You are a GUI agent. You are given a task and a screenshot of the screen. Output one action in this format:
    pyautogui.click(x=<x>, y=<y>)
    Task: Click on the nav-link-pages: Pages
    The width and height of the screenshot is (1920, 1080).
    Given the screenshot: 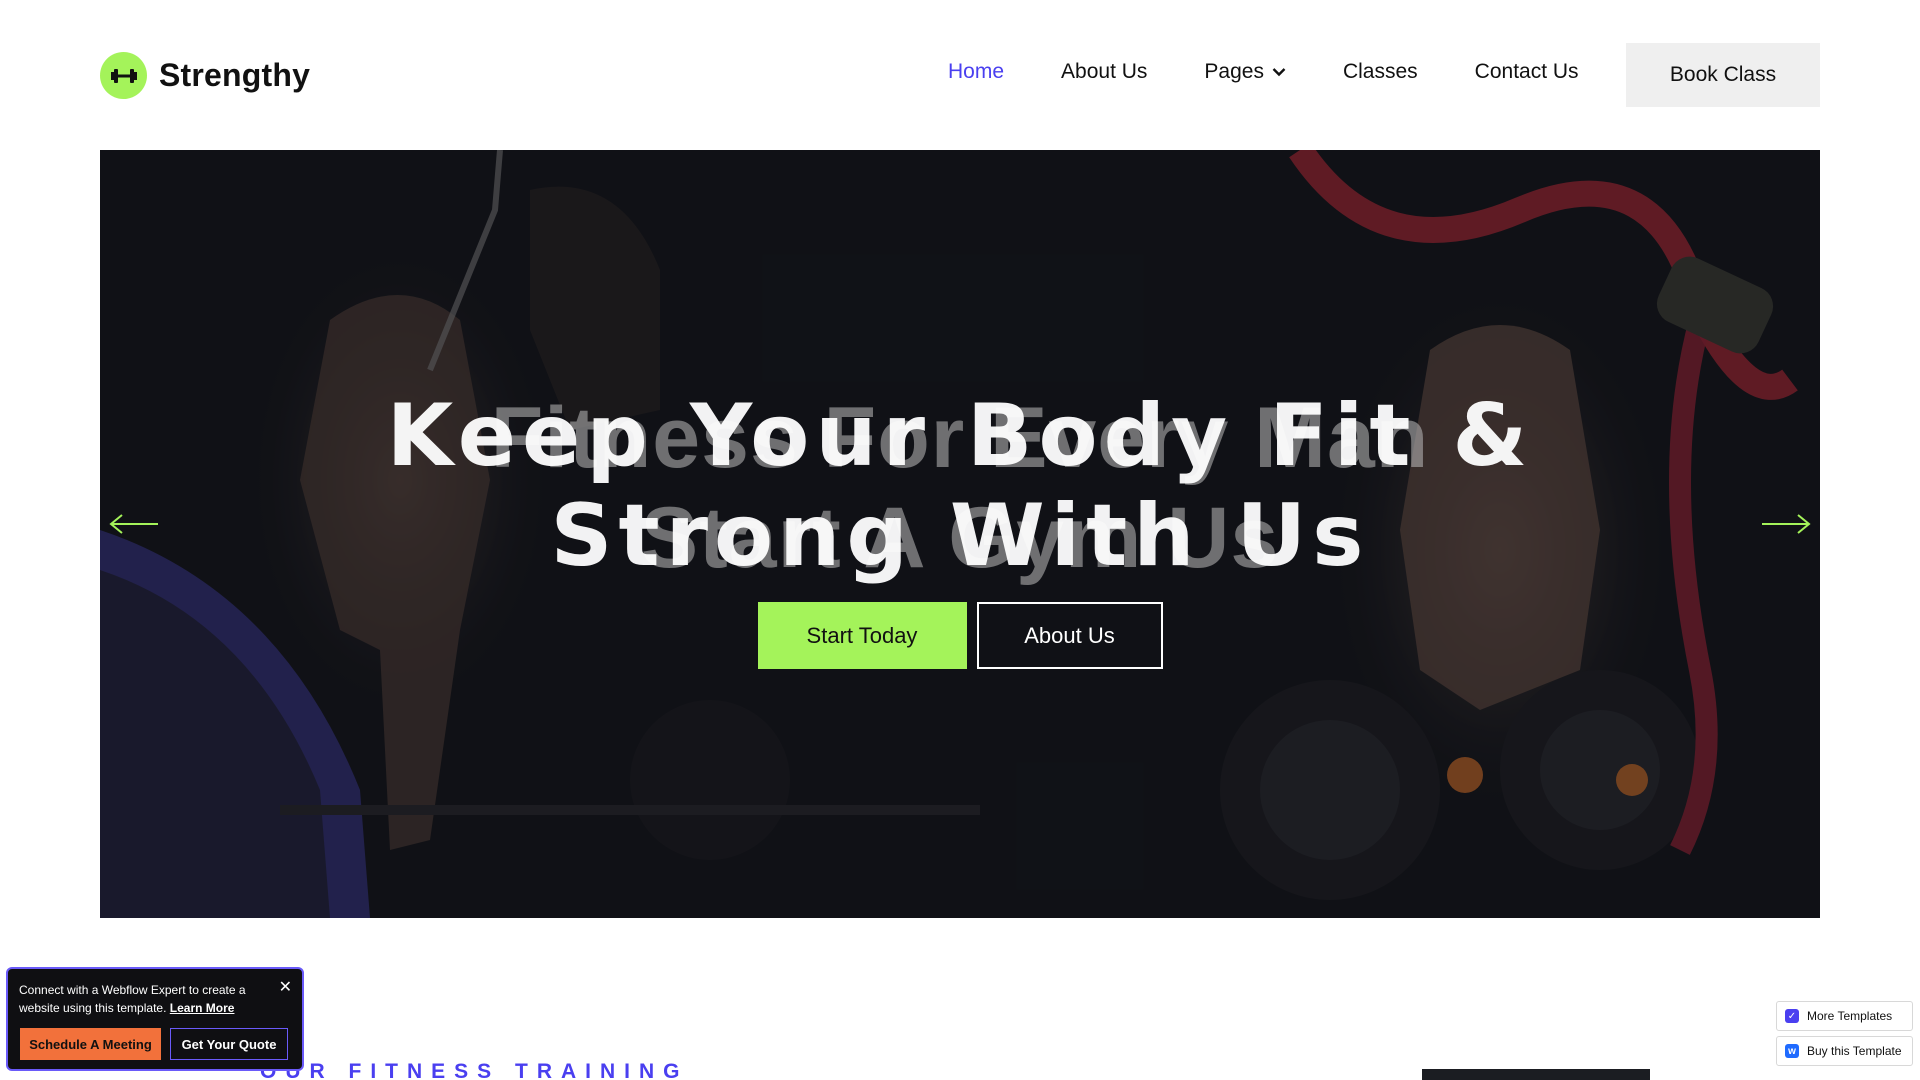 What is the action you would take?
    pyautogui.click(x=1245, y=72)
    